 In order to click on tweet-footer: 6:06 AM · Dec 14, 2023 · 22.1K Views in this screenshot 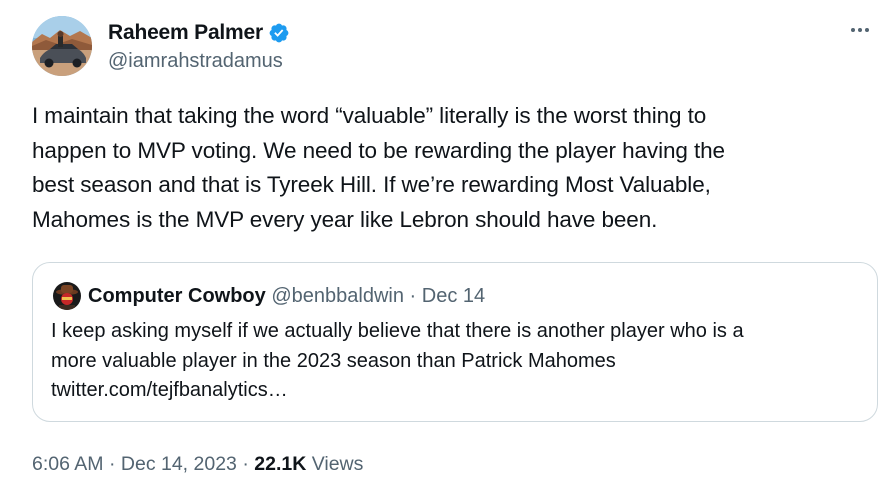, I will do `click(197, 464)`.